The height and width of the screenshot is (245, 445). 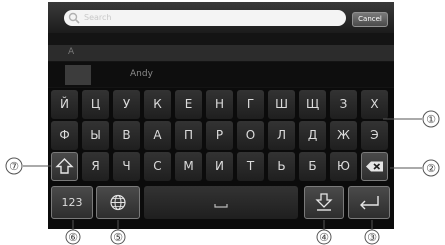 What do you see at coordinates (126, 104) in the screenshot?
I see `key: У` at bounding box center [126, 104].